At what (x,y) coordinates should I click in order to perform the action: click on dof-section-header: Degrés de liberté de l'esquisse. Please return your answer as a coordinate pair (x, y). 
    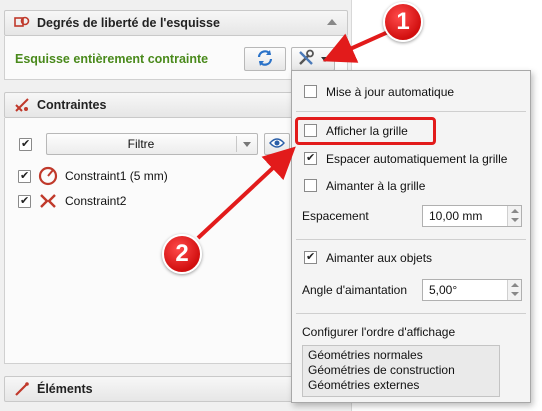
    Looking at the image, I should click on (176, 23).